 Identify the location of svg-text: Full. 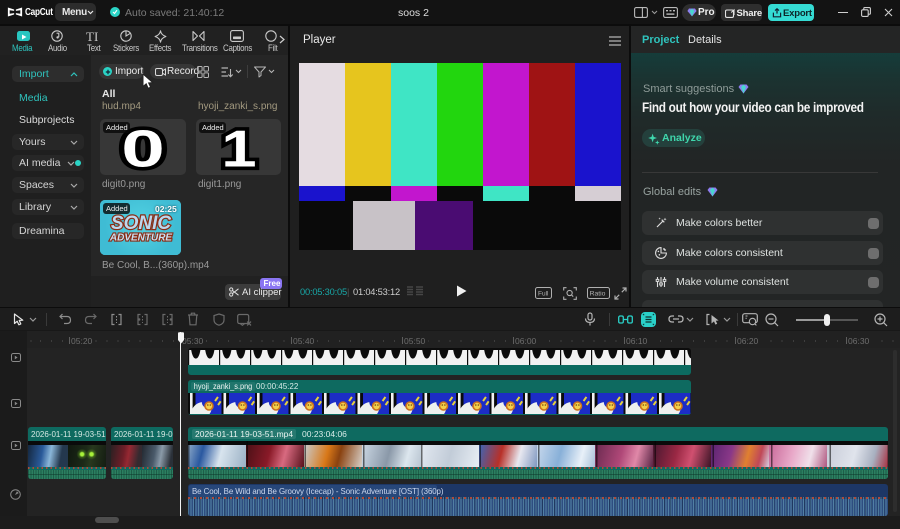
(543, 294).